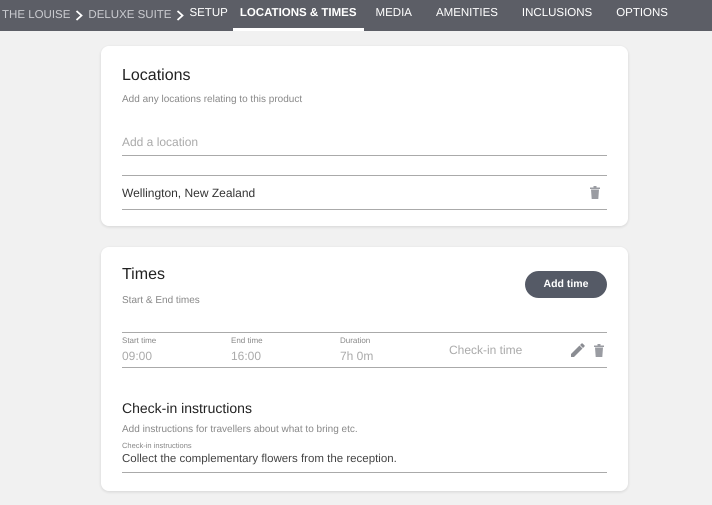 The height and width of the screenshot is (505, 712). Describe the element at coordinates (642, 15) in the screenshot. I see `nav-tab: OPTIONS` at that location.